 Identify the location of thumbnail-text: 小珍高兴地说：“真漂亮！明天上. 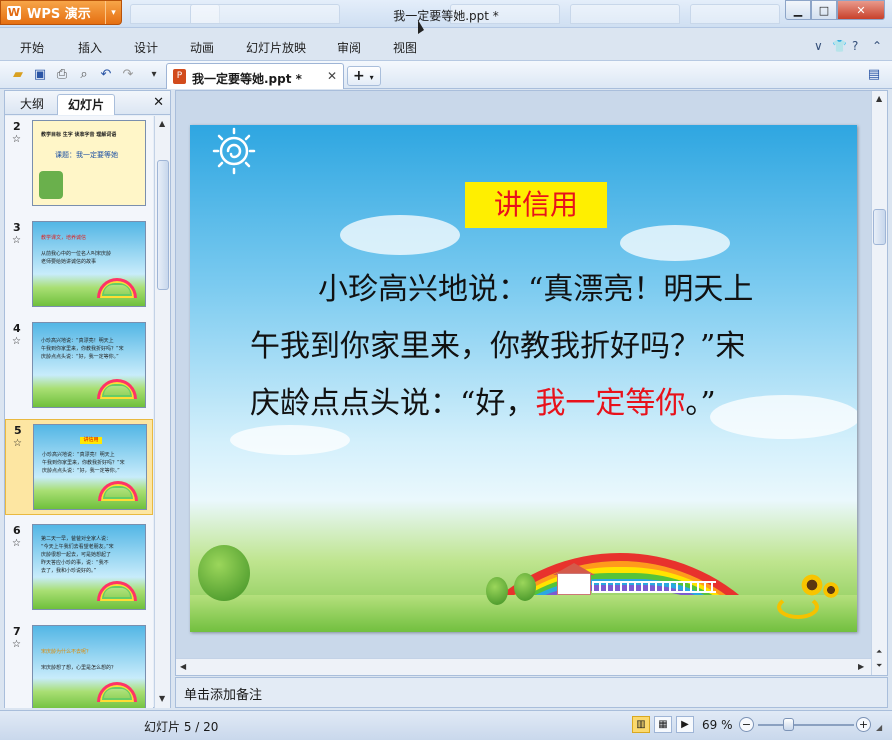
(77, 341).